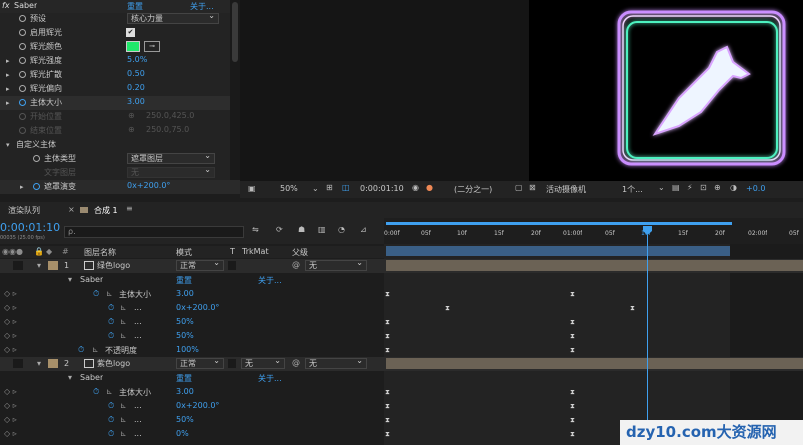  Describe the element at coordinates (235, 90) in the screenshot. I see `scrollbar` at that location.